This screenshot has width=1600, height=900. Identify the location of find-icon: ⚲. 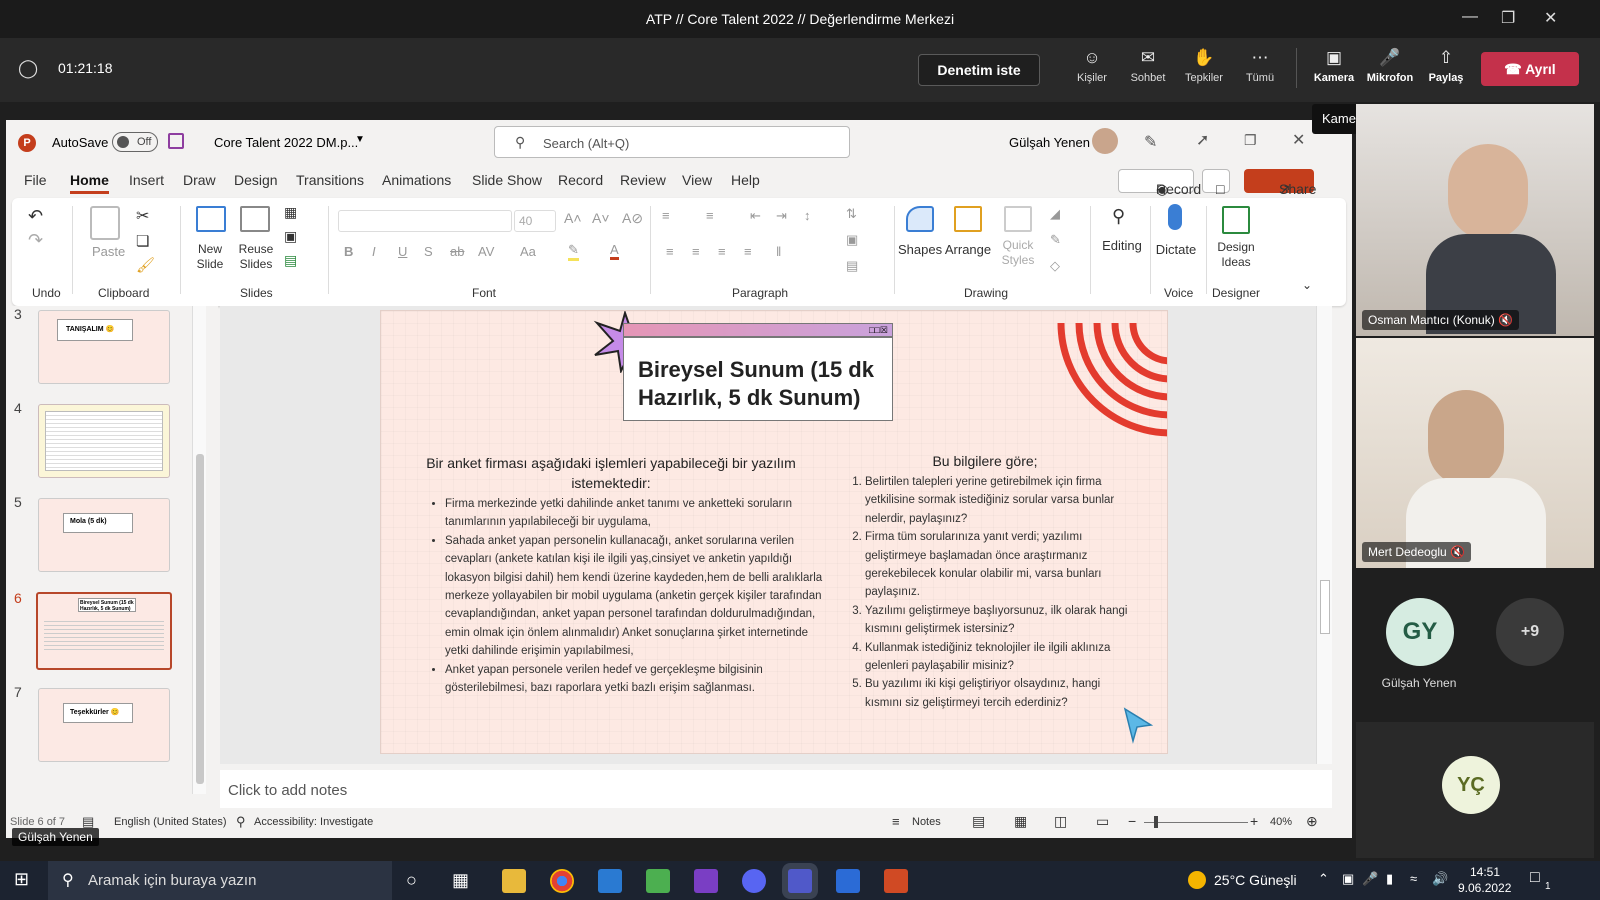
(1118, 216).